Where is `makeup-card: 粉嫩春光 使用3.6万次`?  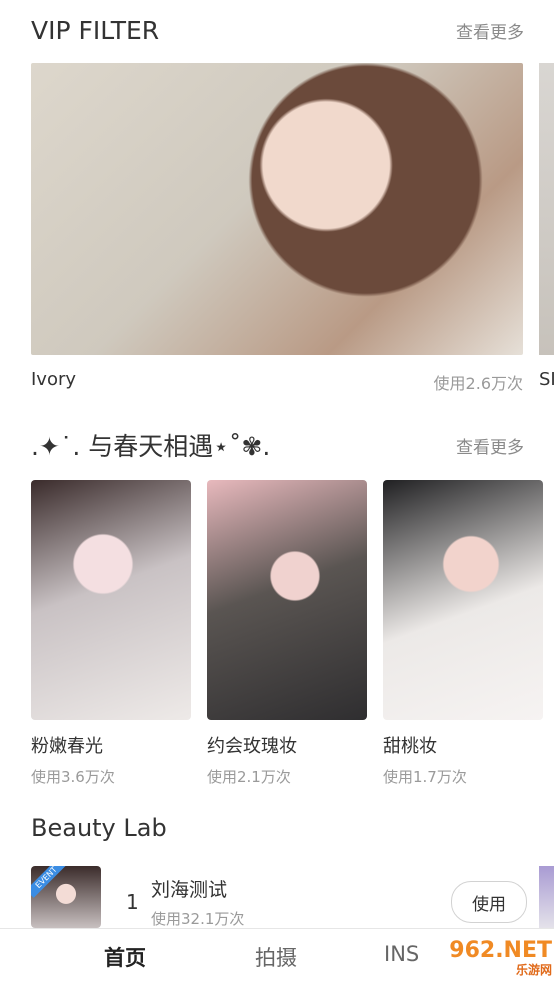
makeup-card: 粉嫩春光 使用3.6万次 is located at coordinates (111, 633).